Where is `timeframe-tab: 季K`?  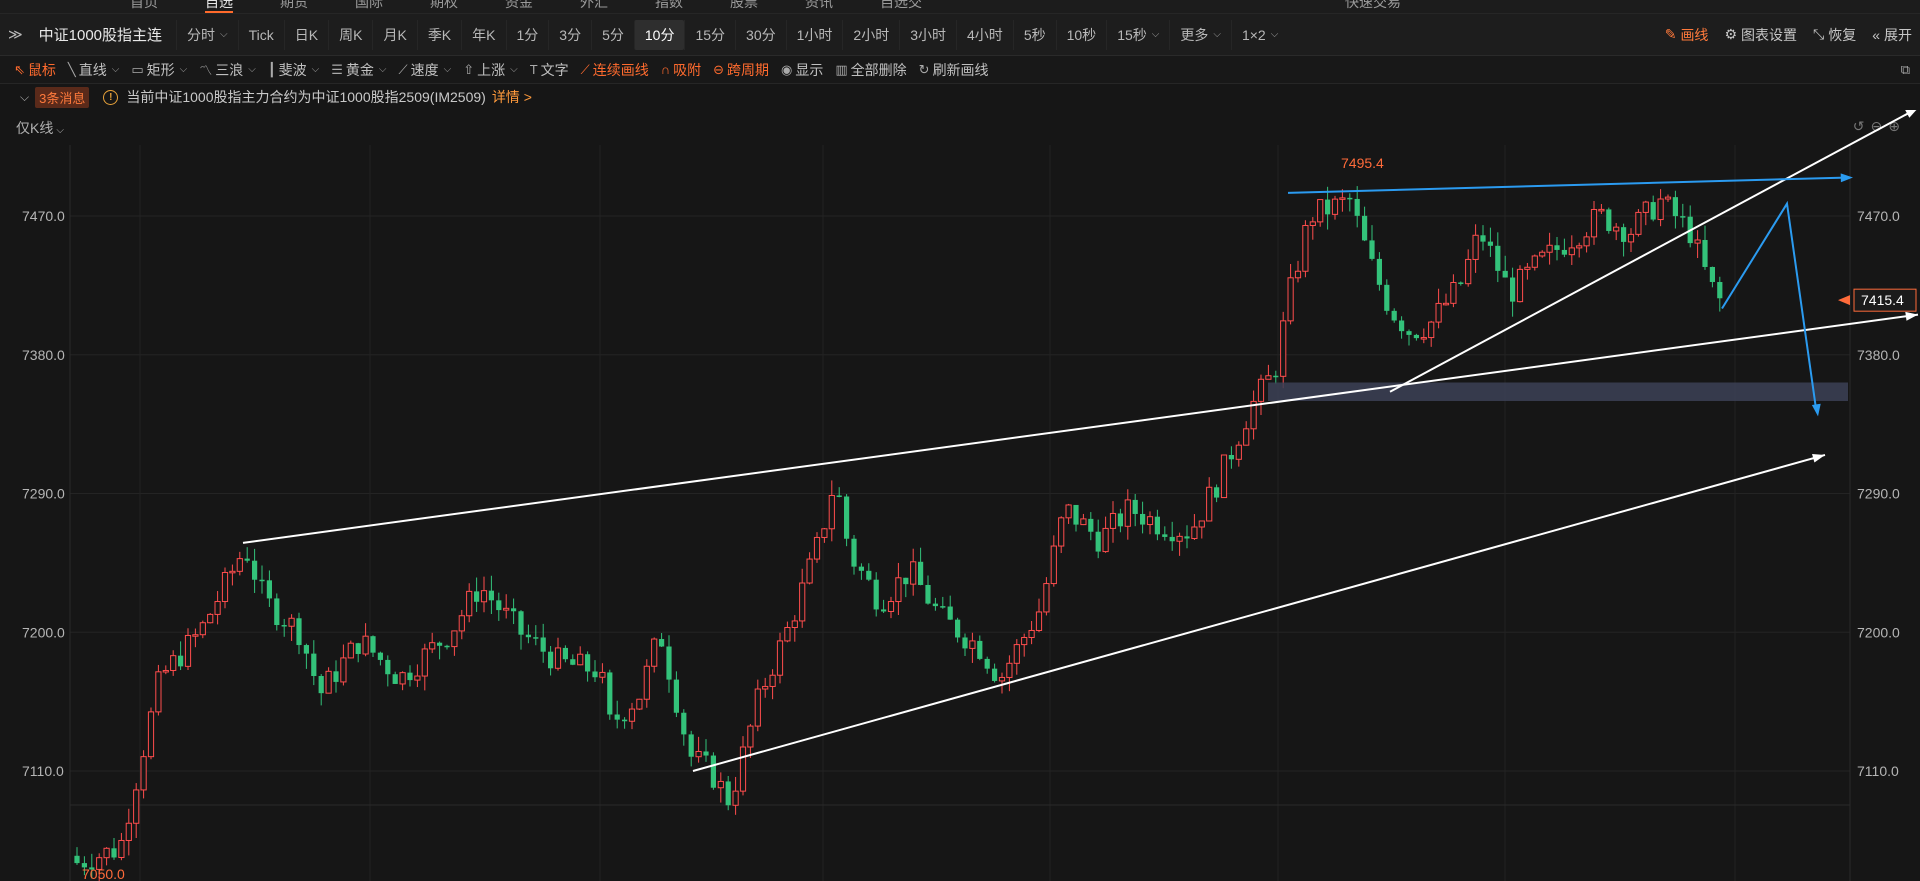 timeframe-tab: 季K is located at coordinates (438, 34).